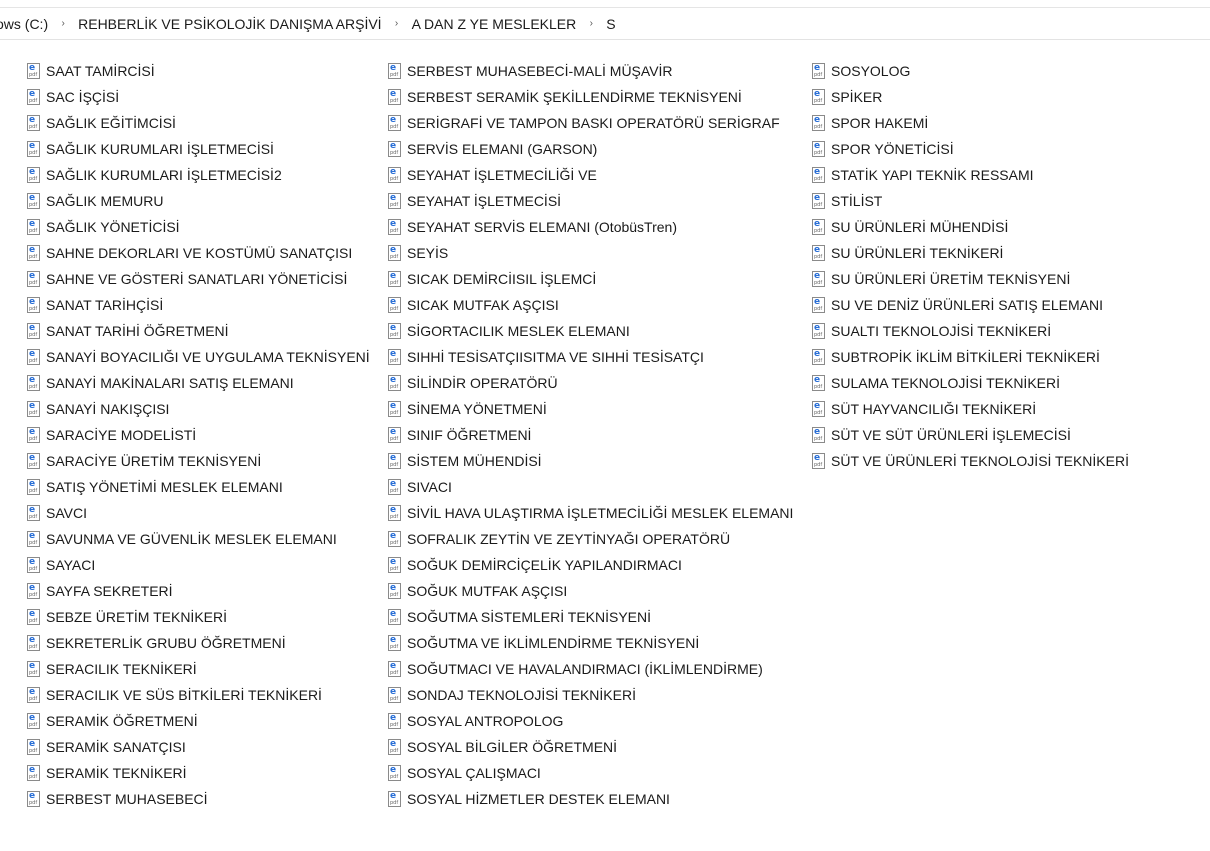 The width and height of the screenshot is (1210, 851). I want to click on file-item: e pdf SIVACI, so click(592, 487).